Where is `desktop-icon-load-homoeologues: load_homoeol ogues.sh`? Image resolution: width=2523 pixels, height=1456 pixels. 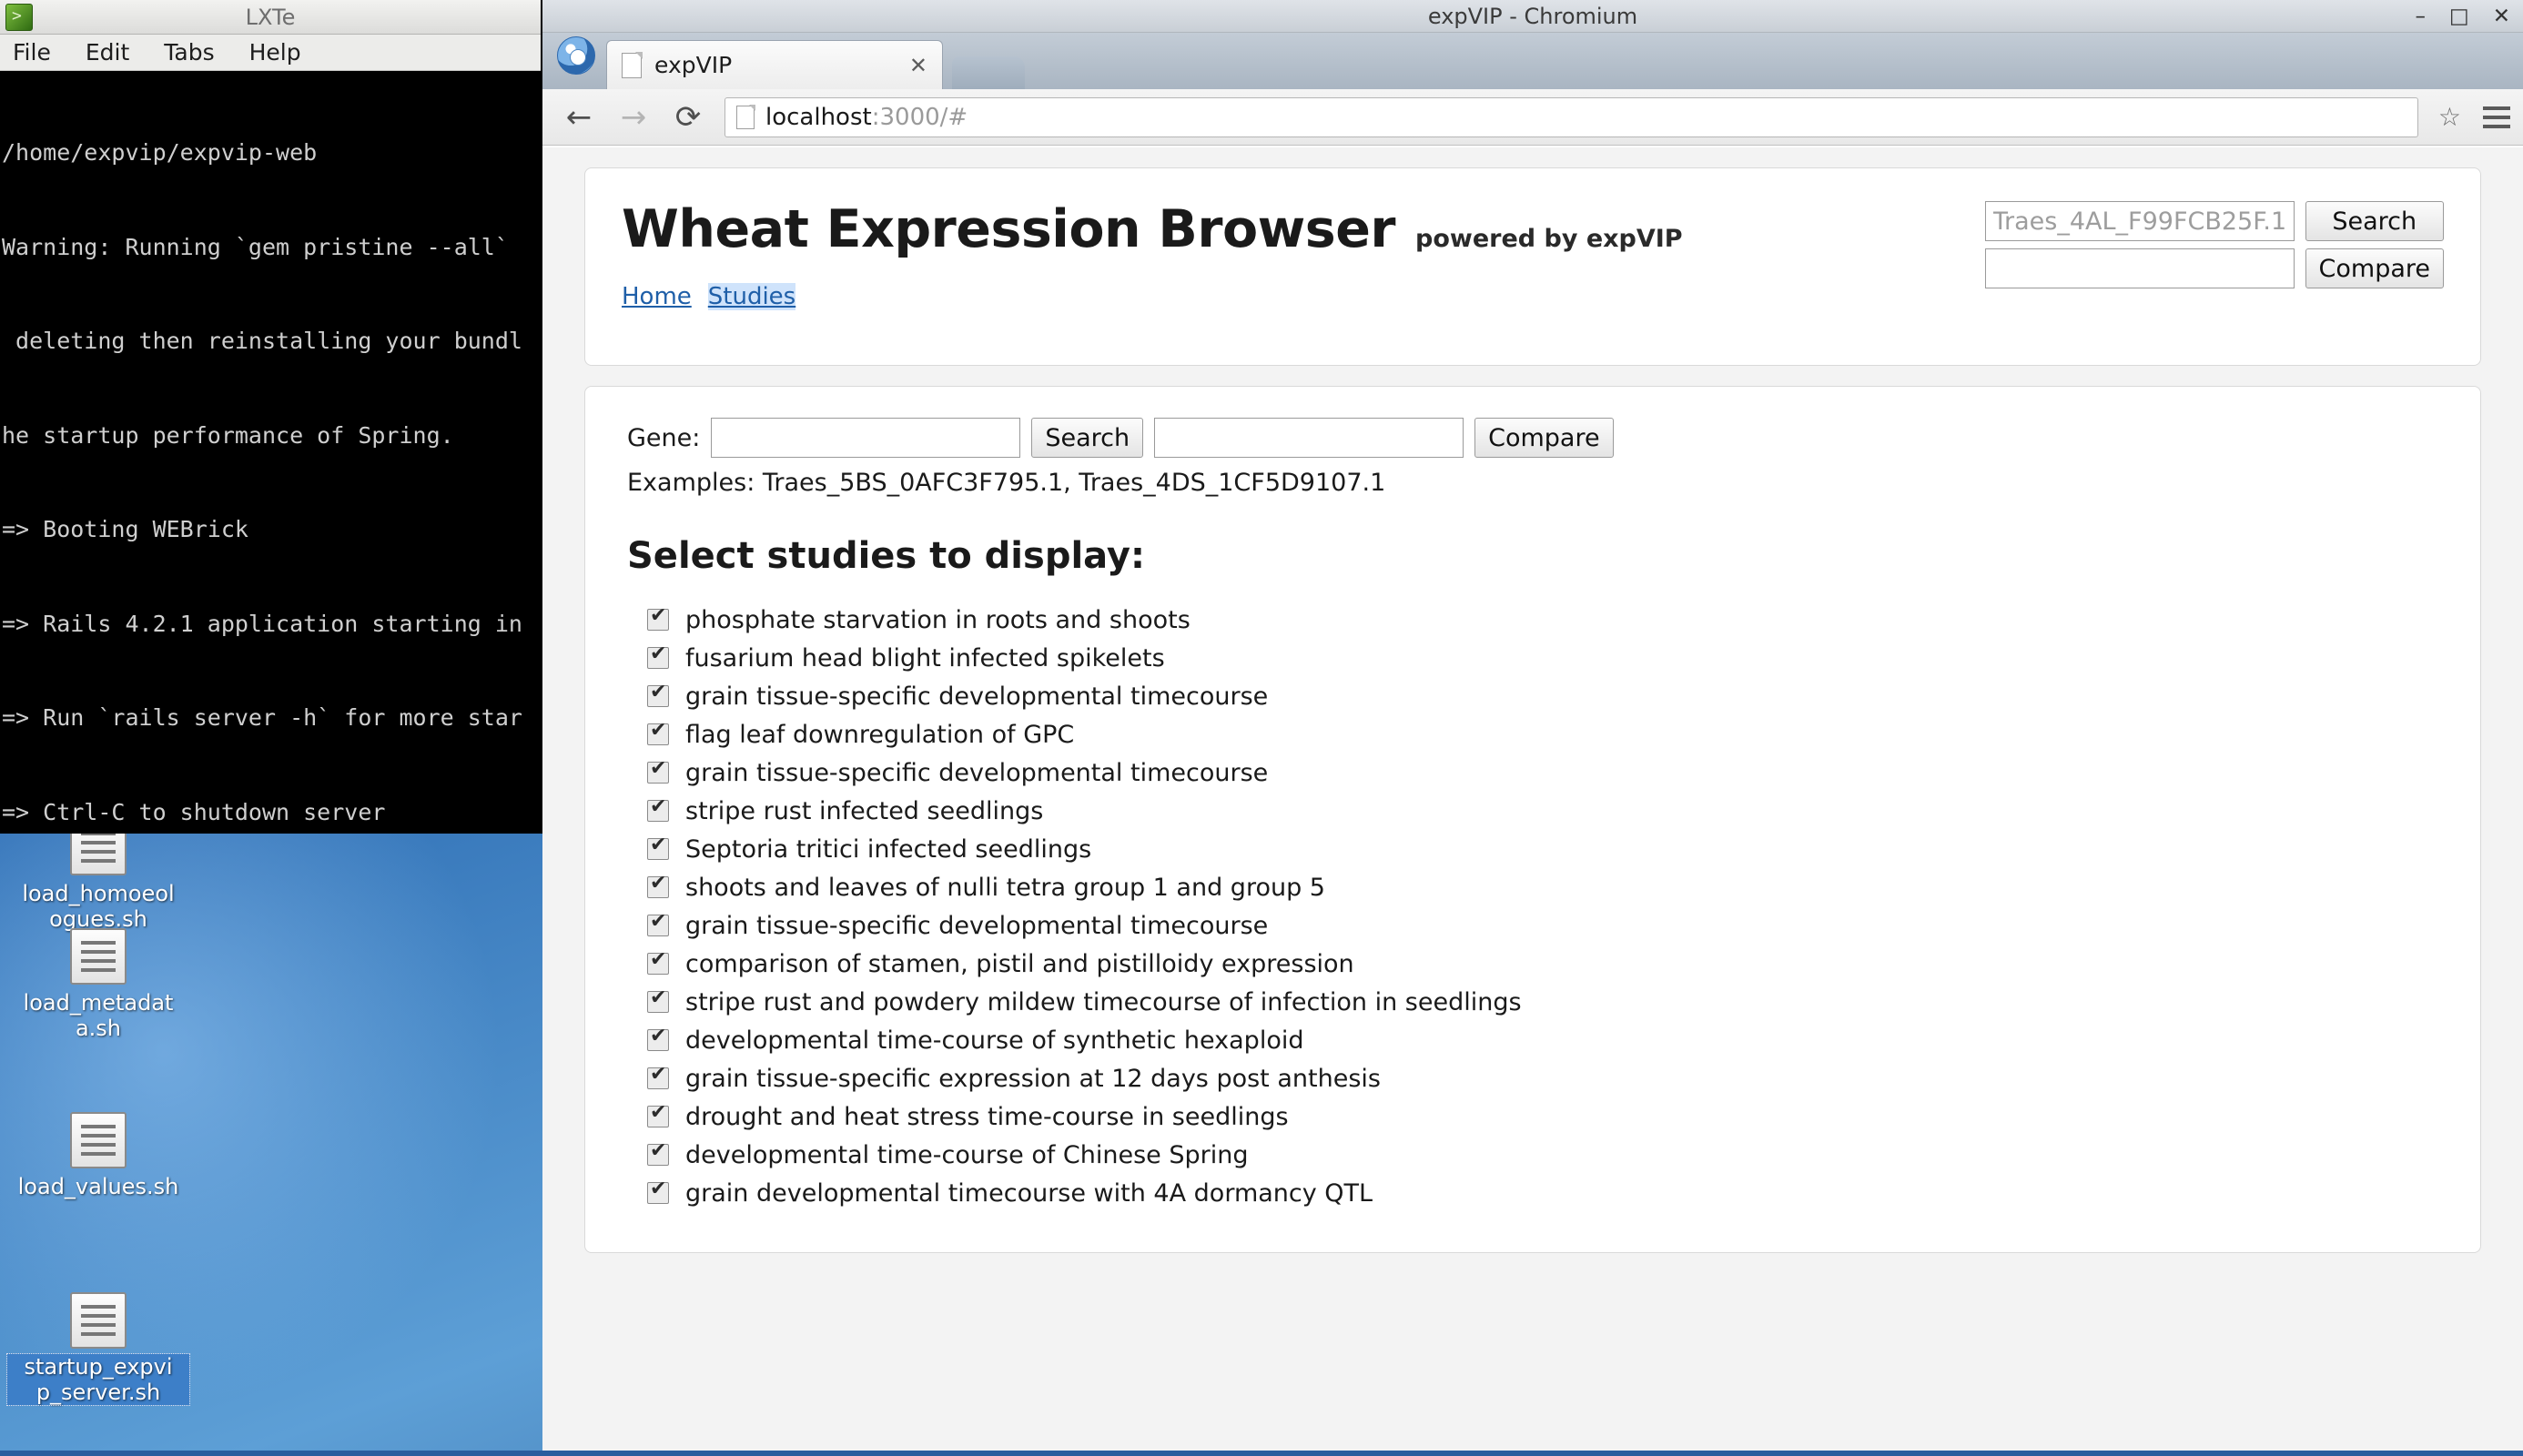 desktop-icon-load-homoeologues: load_homoeol ogues.sh is located at coordinates (98, 876).